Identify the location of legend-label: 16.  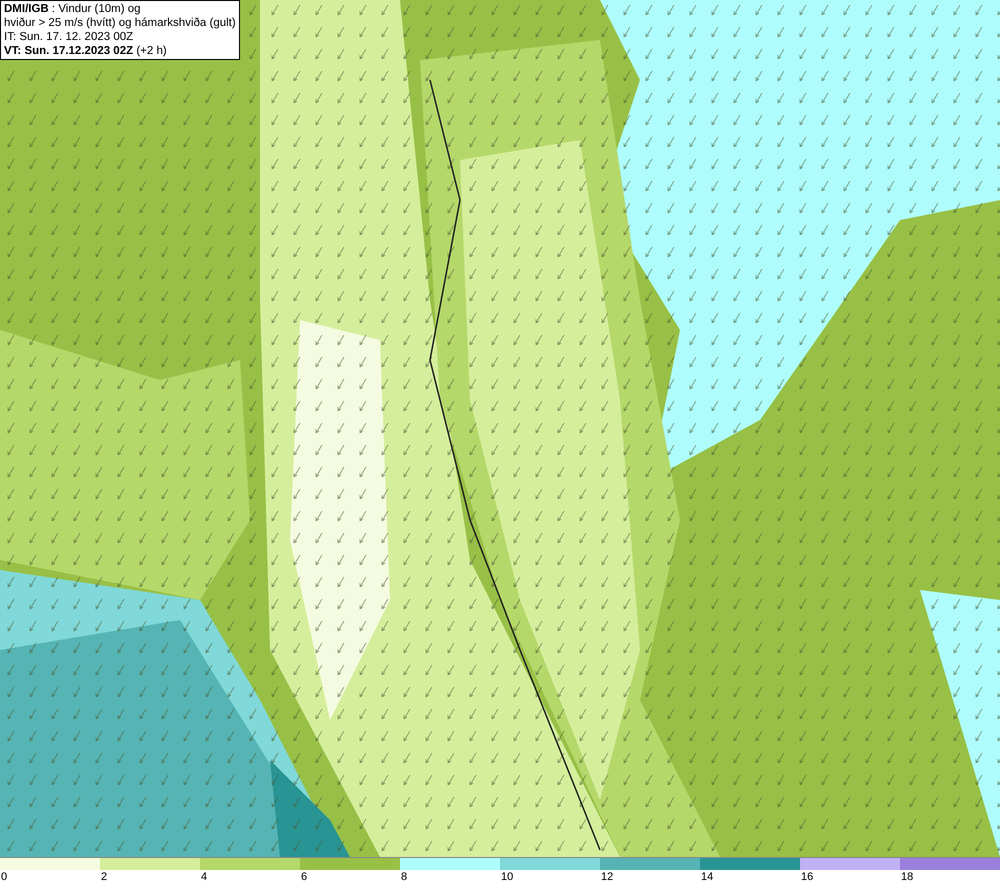
(807, 877).